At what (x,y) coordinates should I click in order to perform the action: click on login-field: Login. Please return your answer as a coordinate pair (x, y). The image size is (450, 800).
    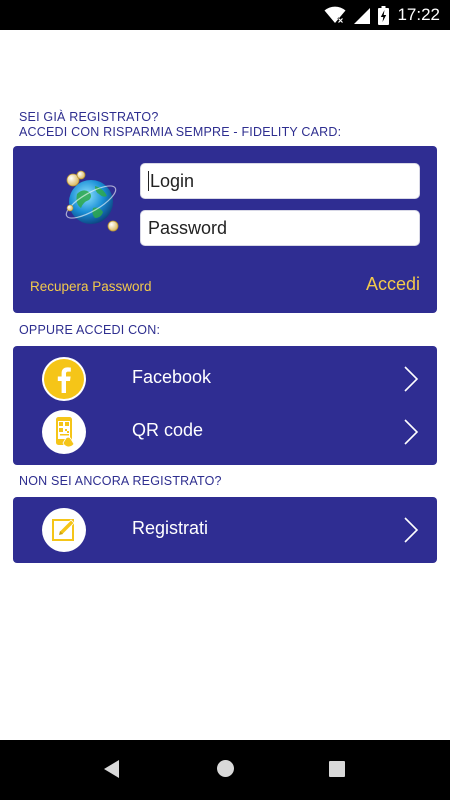
    Looking at the image, I should click on (280, 181).